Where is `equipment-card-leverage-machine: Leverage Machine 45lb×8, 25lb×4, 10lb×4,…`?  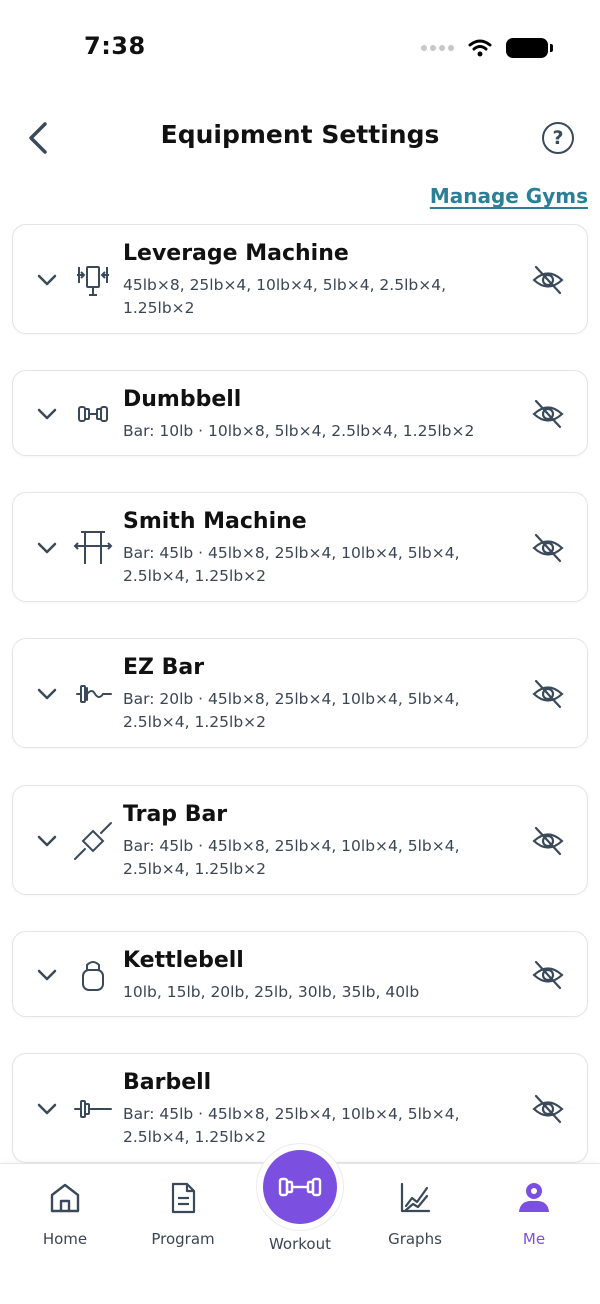
equipment-card-leverage-machine: Leverage Machine 45lb×8, 25lb×4, 10lb×4,… is located at coordinates (300, 279).